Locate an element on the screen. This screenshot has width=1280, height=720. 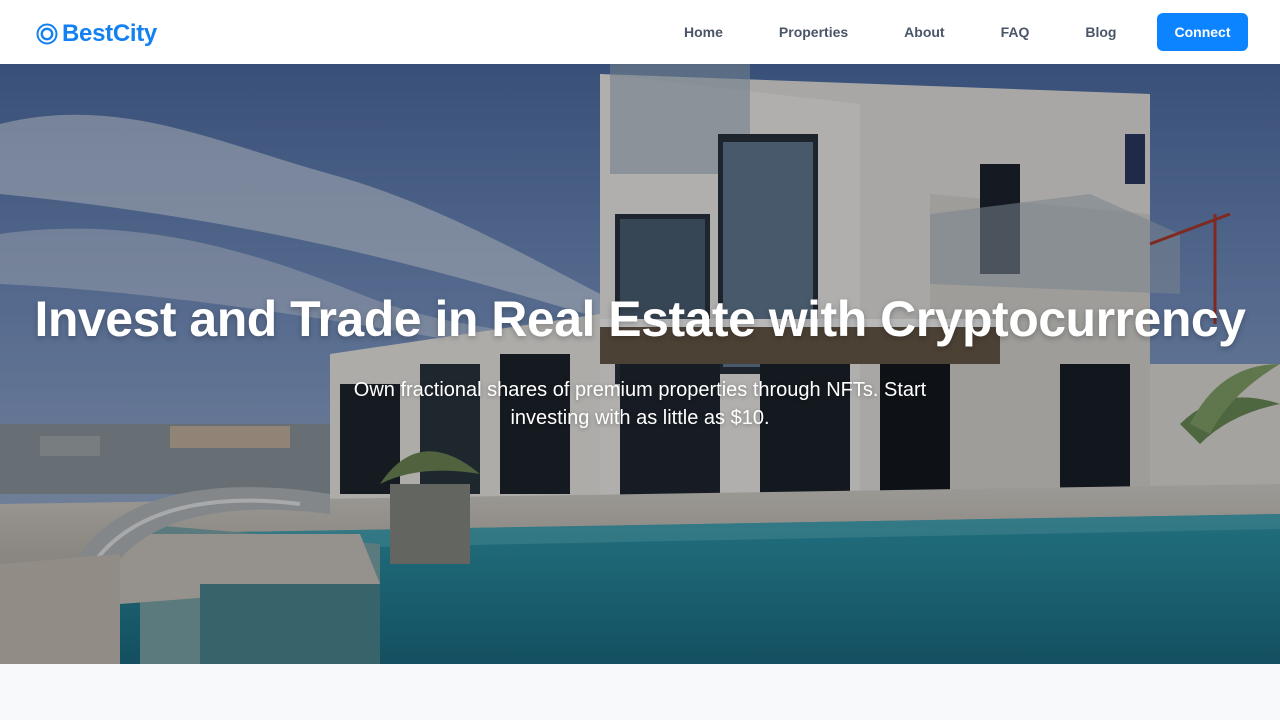
nav-link-properties: Properties is located at coordinates (813, 32).